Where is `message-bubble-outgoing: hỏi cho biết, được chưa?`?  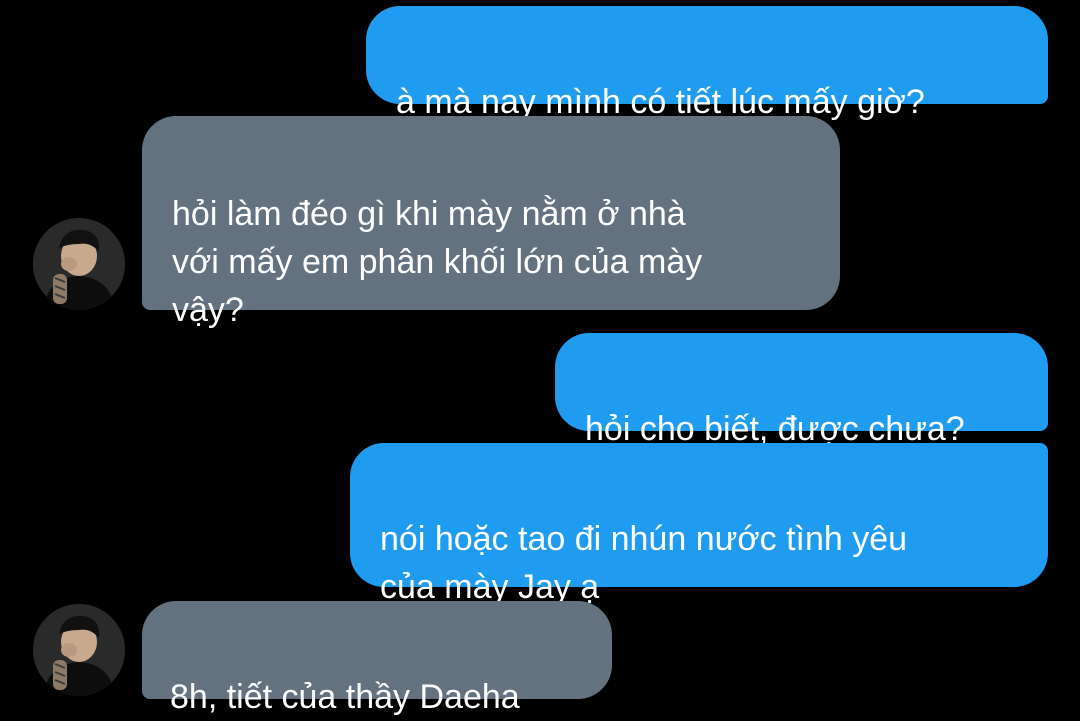 message-bubble-outgoing: hỏi cho biết, được chưa? is located at coordinates (801, 390).